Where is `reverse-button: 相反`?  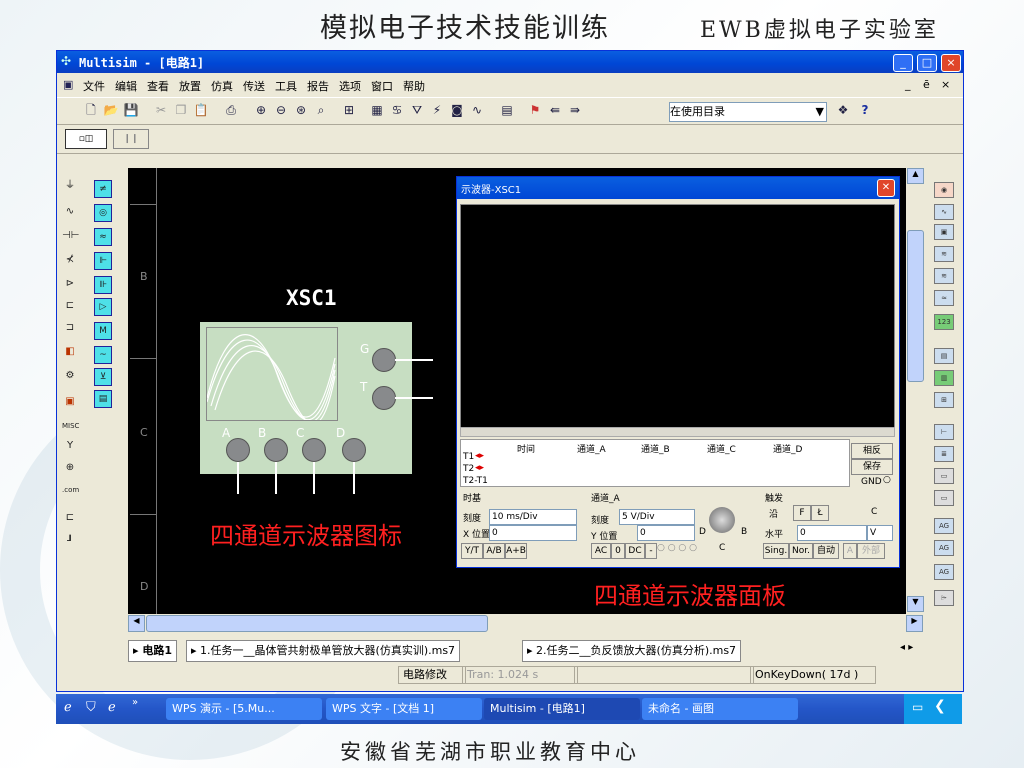 reverse-button: 相反 is located at coordinates (872, 451).